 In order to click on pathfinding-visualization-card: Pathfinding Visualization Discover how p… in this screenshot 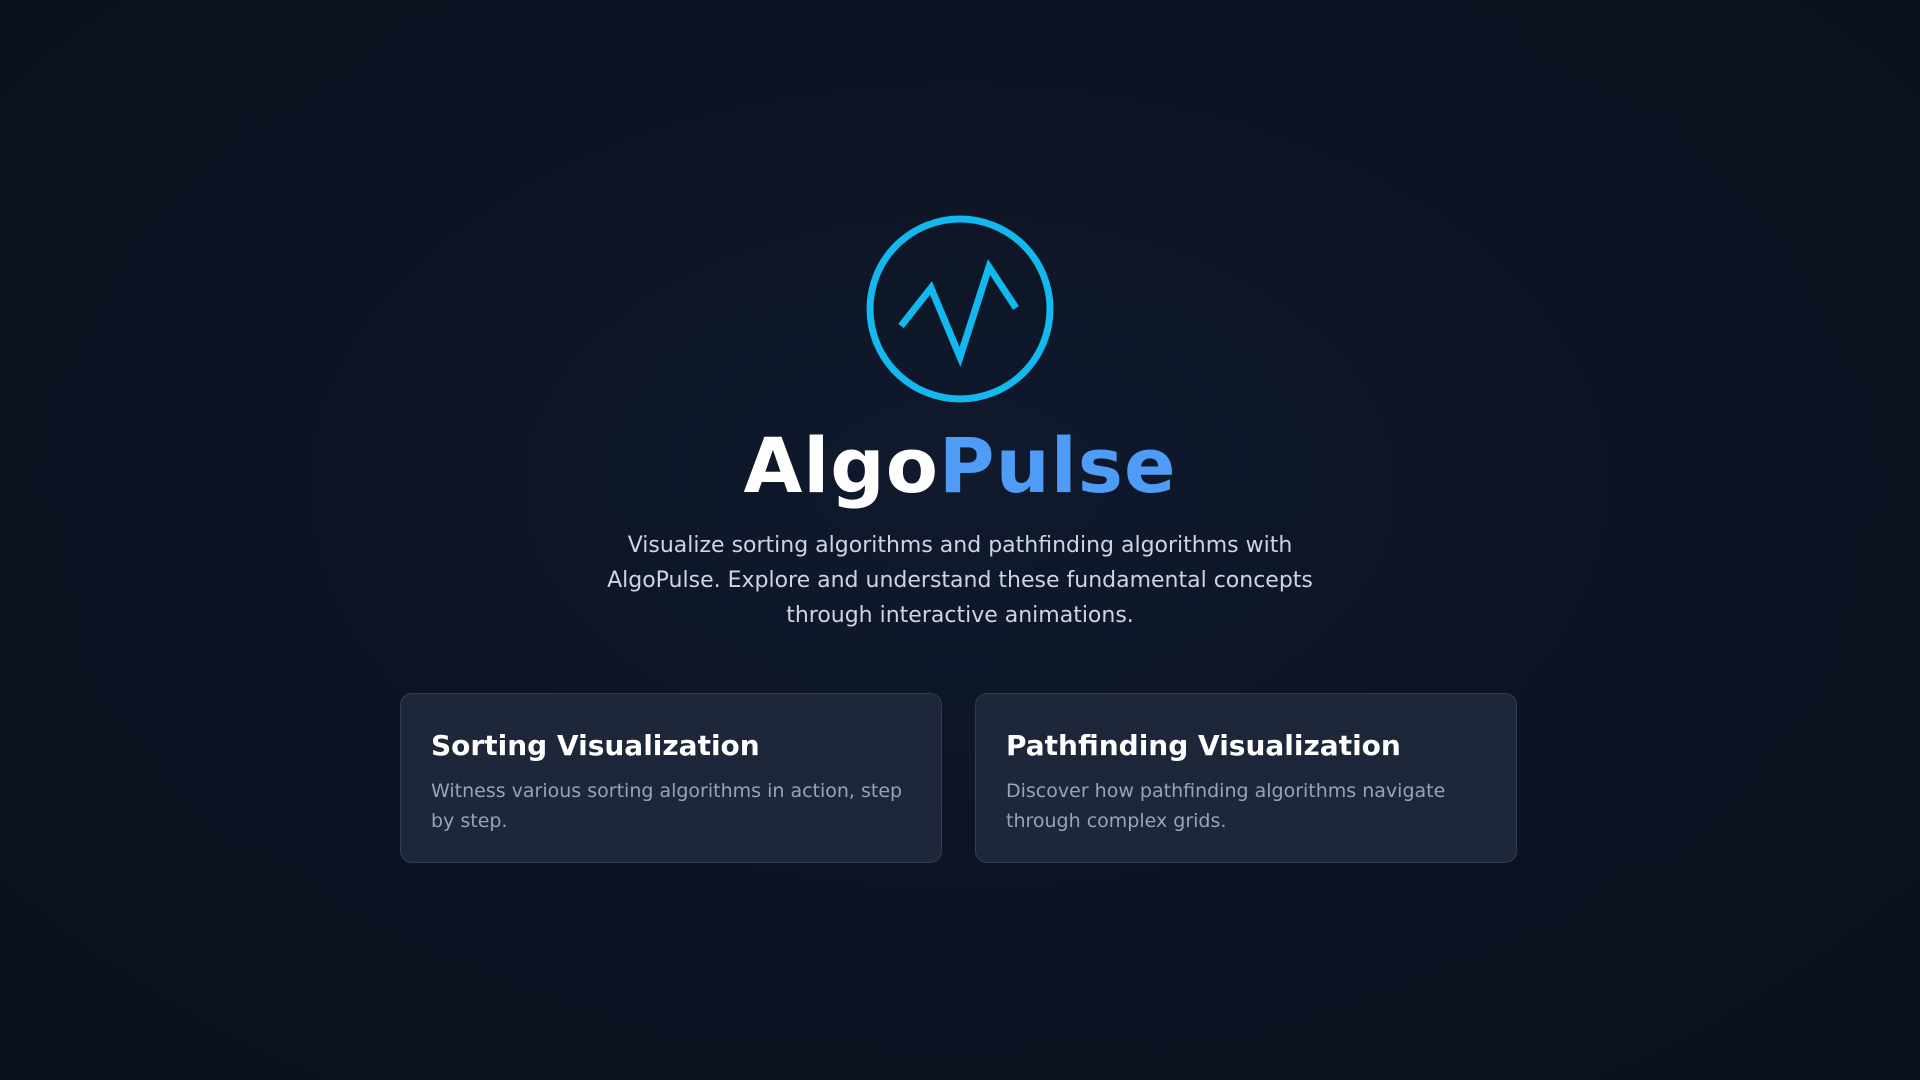, I will do `click(1246, 778)`.